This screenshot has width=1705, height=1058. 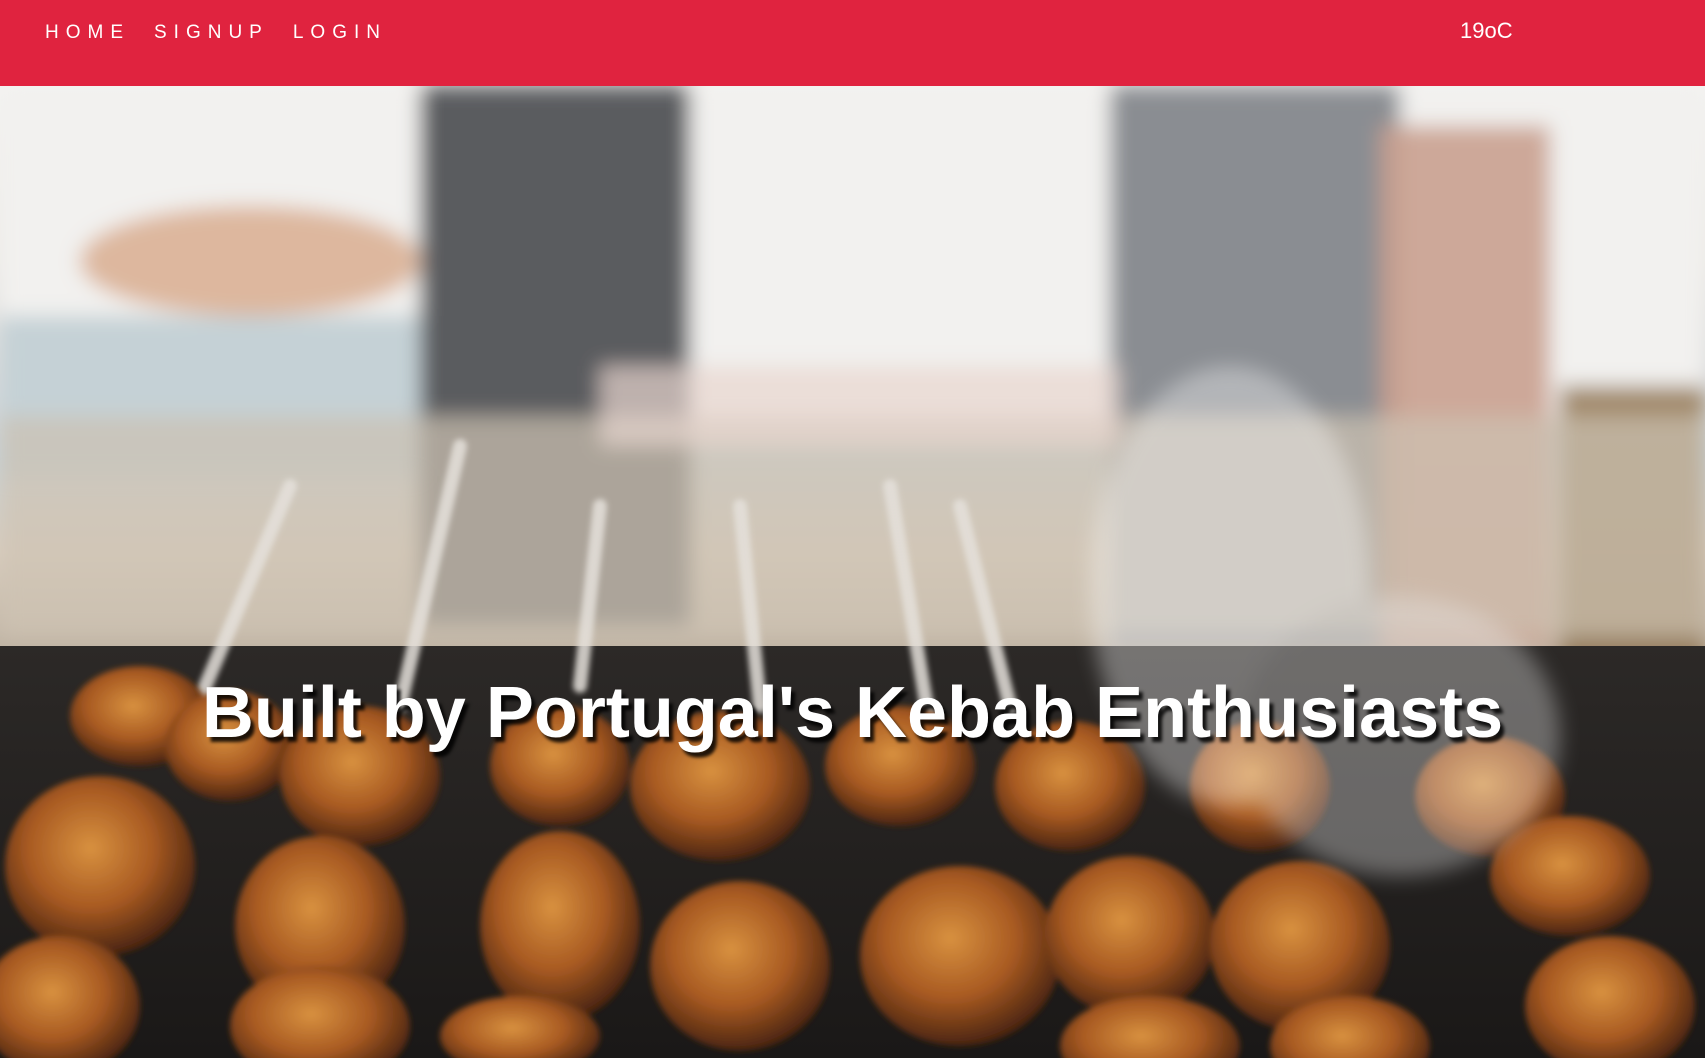 I want to click on nav-links: HOME SIGNUP LOGIN, so click(x=216, y=33).